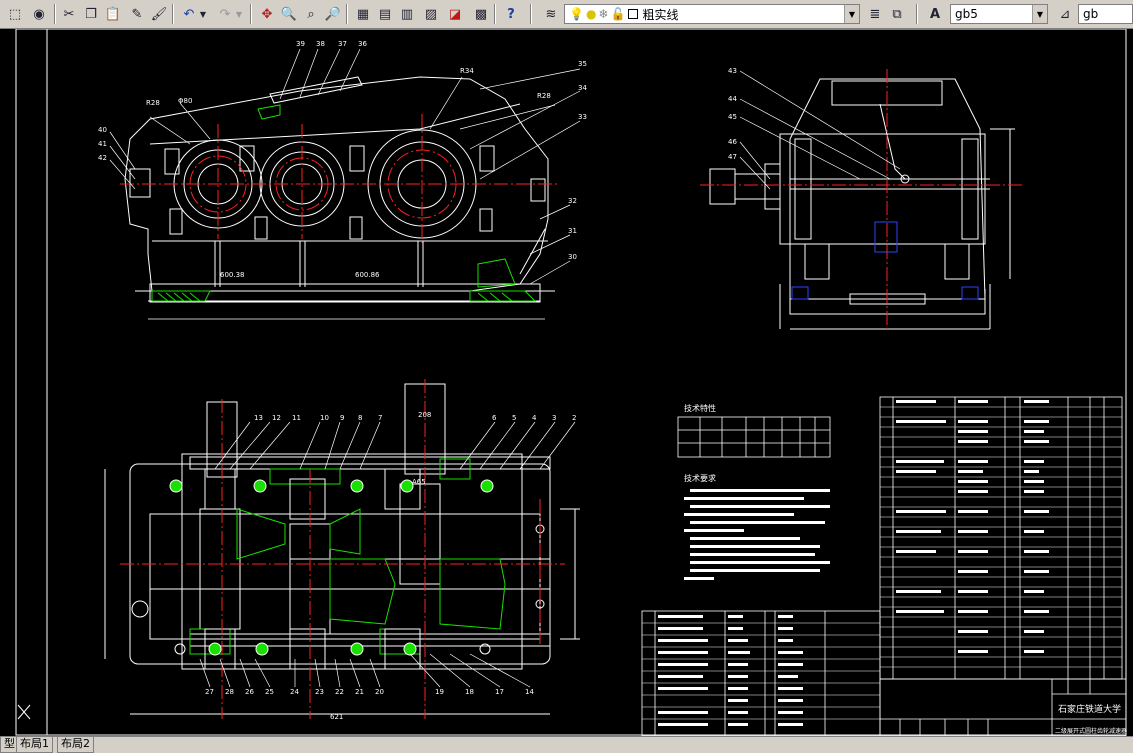  I want to click on front-view, so click(339, 189).